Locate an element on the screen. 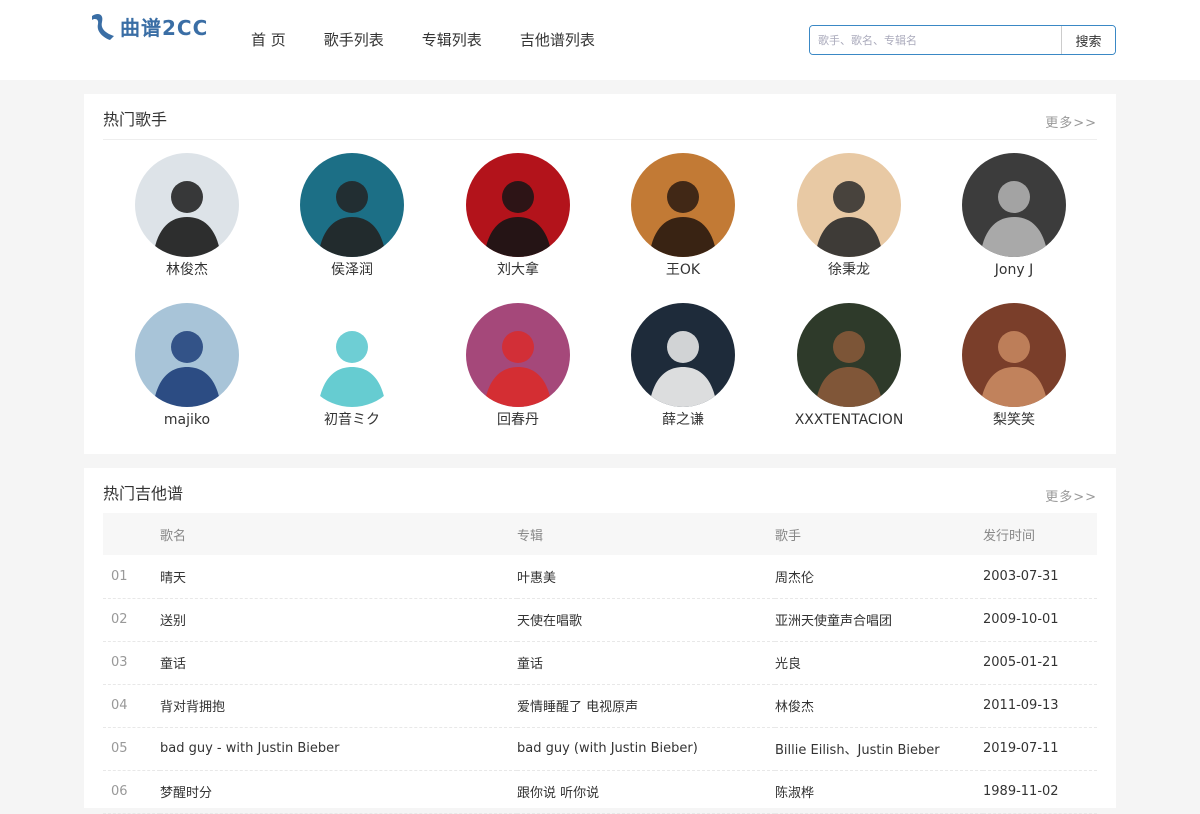  header: 曲谱2CC 首 页 歌手列表 专辑列表 吉他谱列表 搜索 is located at coordinates (600, 40).